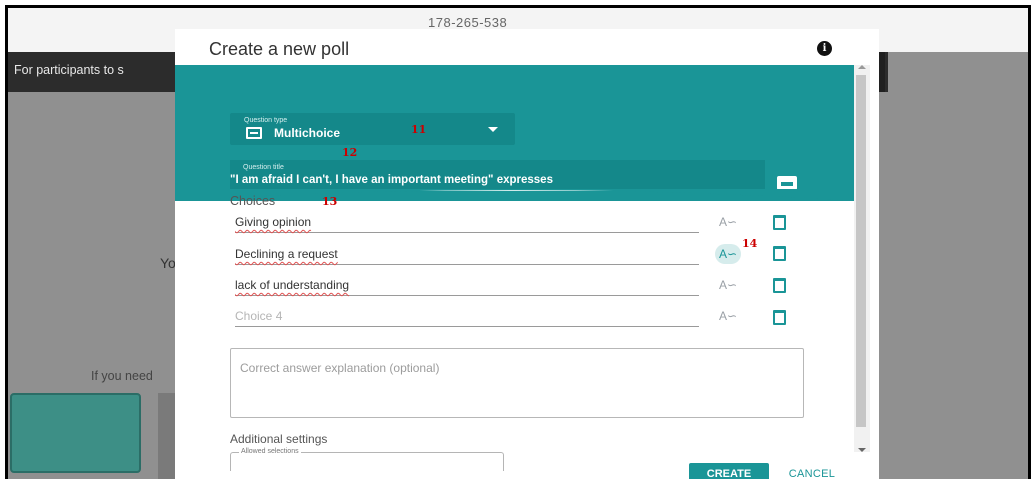 The width and height of the screenshot is (1036, 479). I want to click on choice-2-value: Declining a request, so click(286, 254).